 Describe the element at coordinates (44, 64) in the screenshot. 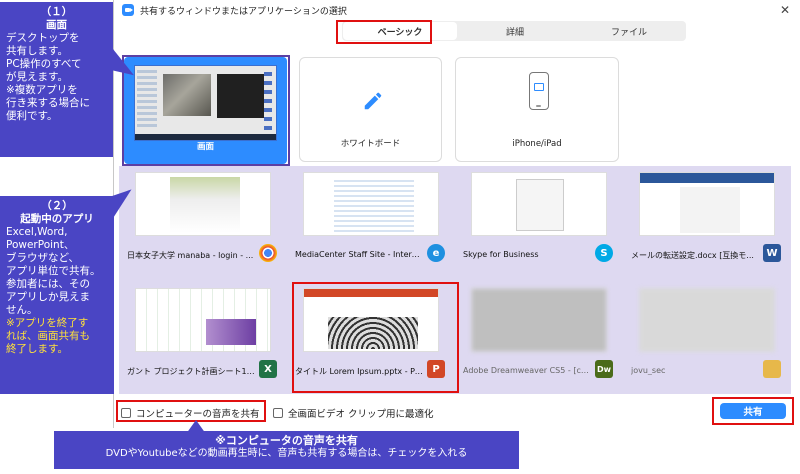

I see `callout-line: PC操作のすべて` at that location.